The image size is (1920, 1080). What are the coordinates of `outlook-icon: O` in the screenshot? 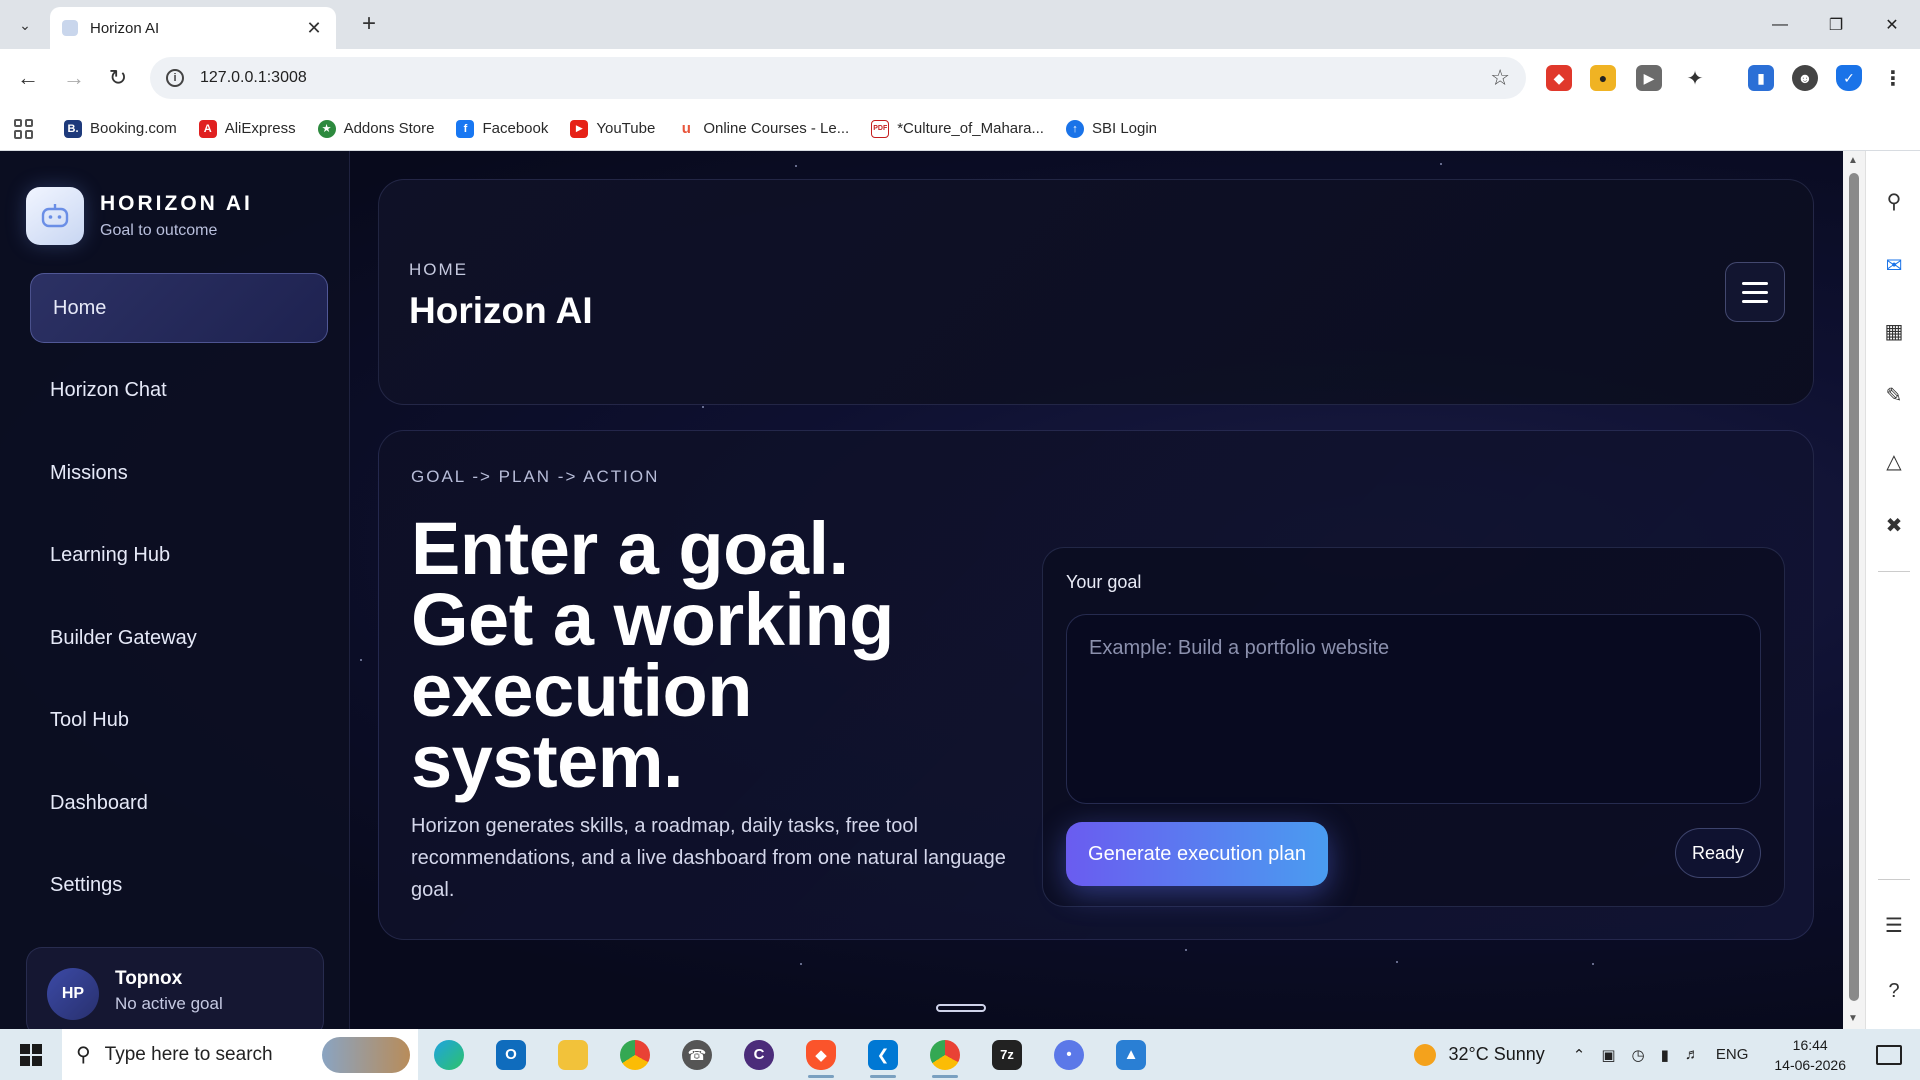 It's located at (511, 1054).